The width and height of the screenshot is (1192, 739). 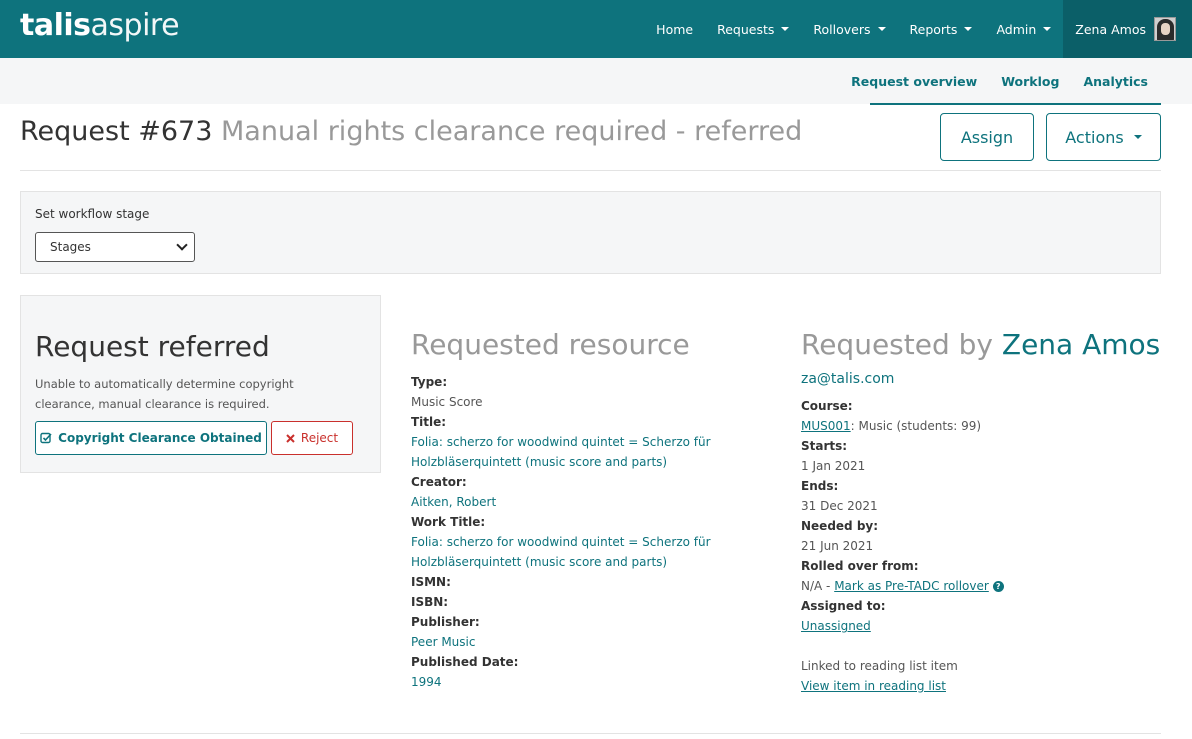 I want to click on publisher-label: Publisher:, so click(x=445, y=622).